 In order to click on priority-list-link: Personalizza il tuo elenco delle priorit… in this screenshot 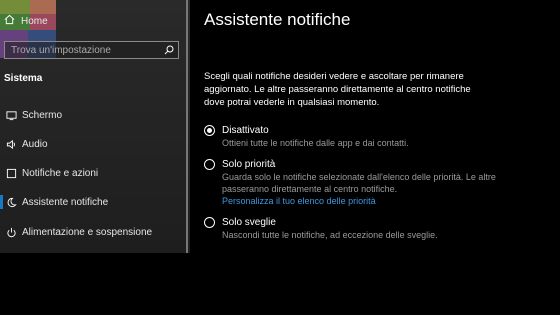, I will do `click(362, 201)`.